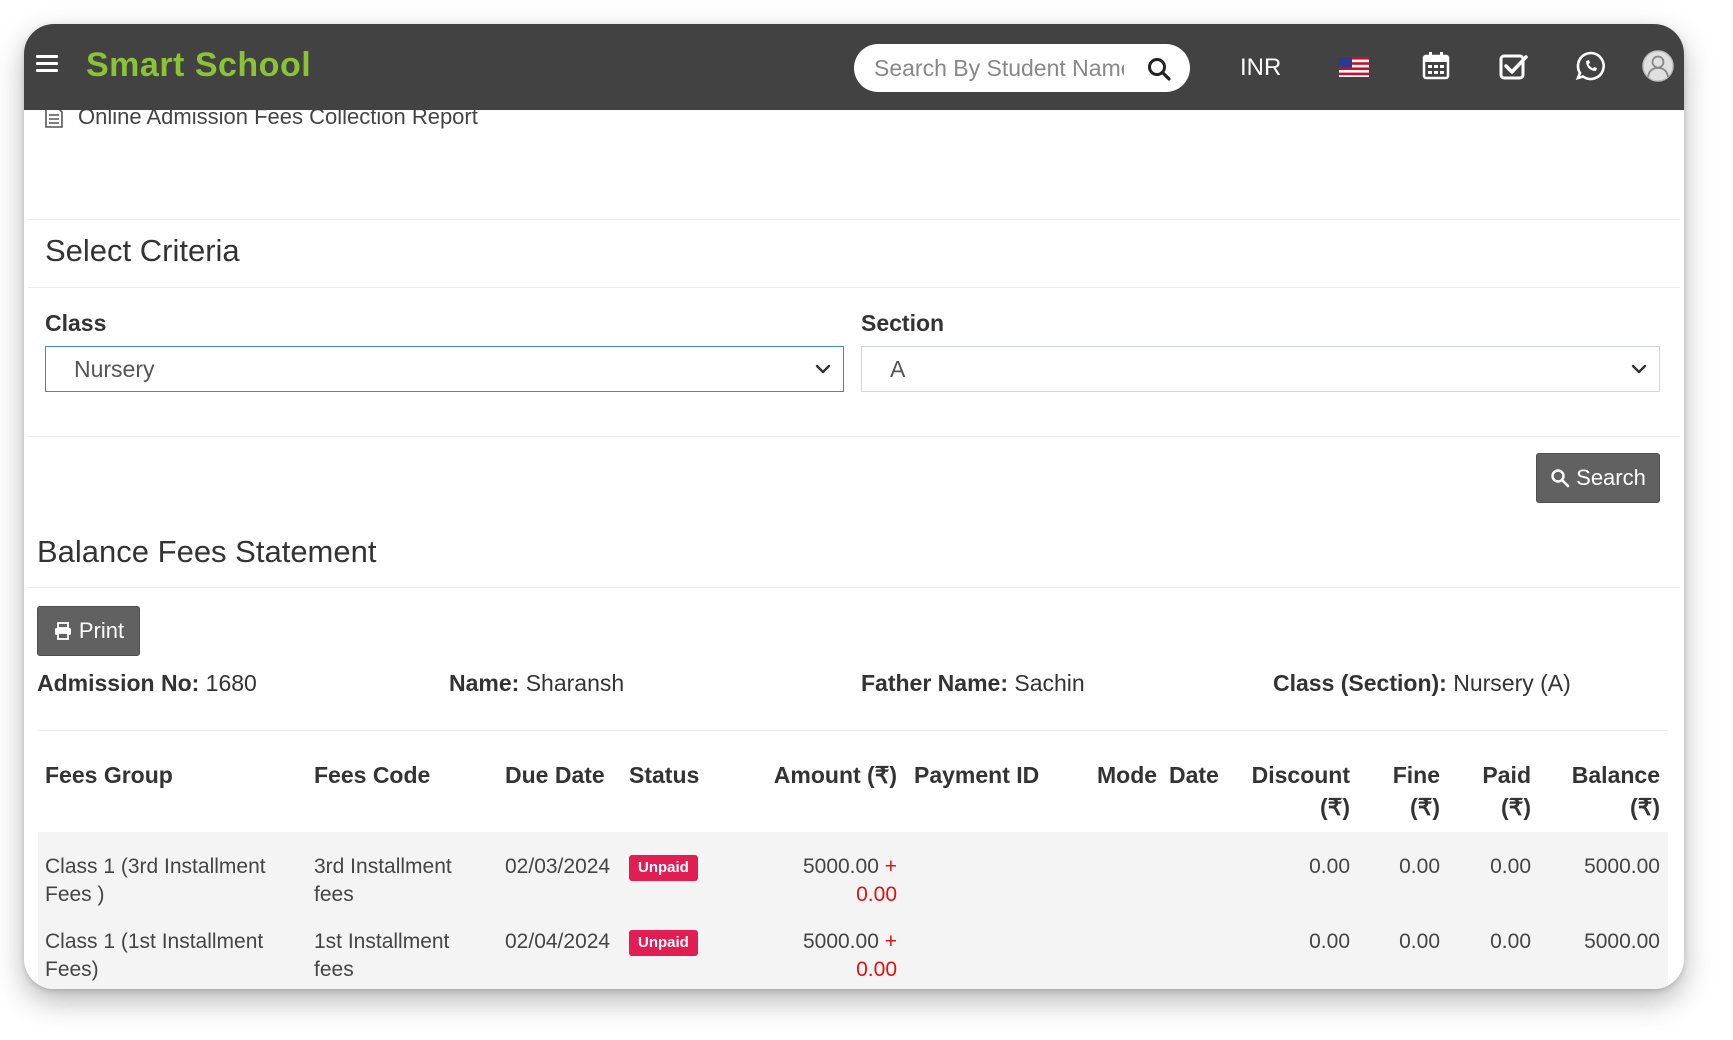 The width and height of the screenshot is (1733, 1040). What do you see at coordinates (62, 631) in the screenshot?
I see `print-icon` at bounding box center [62, 631].